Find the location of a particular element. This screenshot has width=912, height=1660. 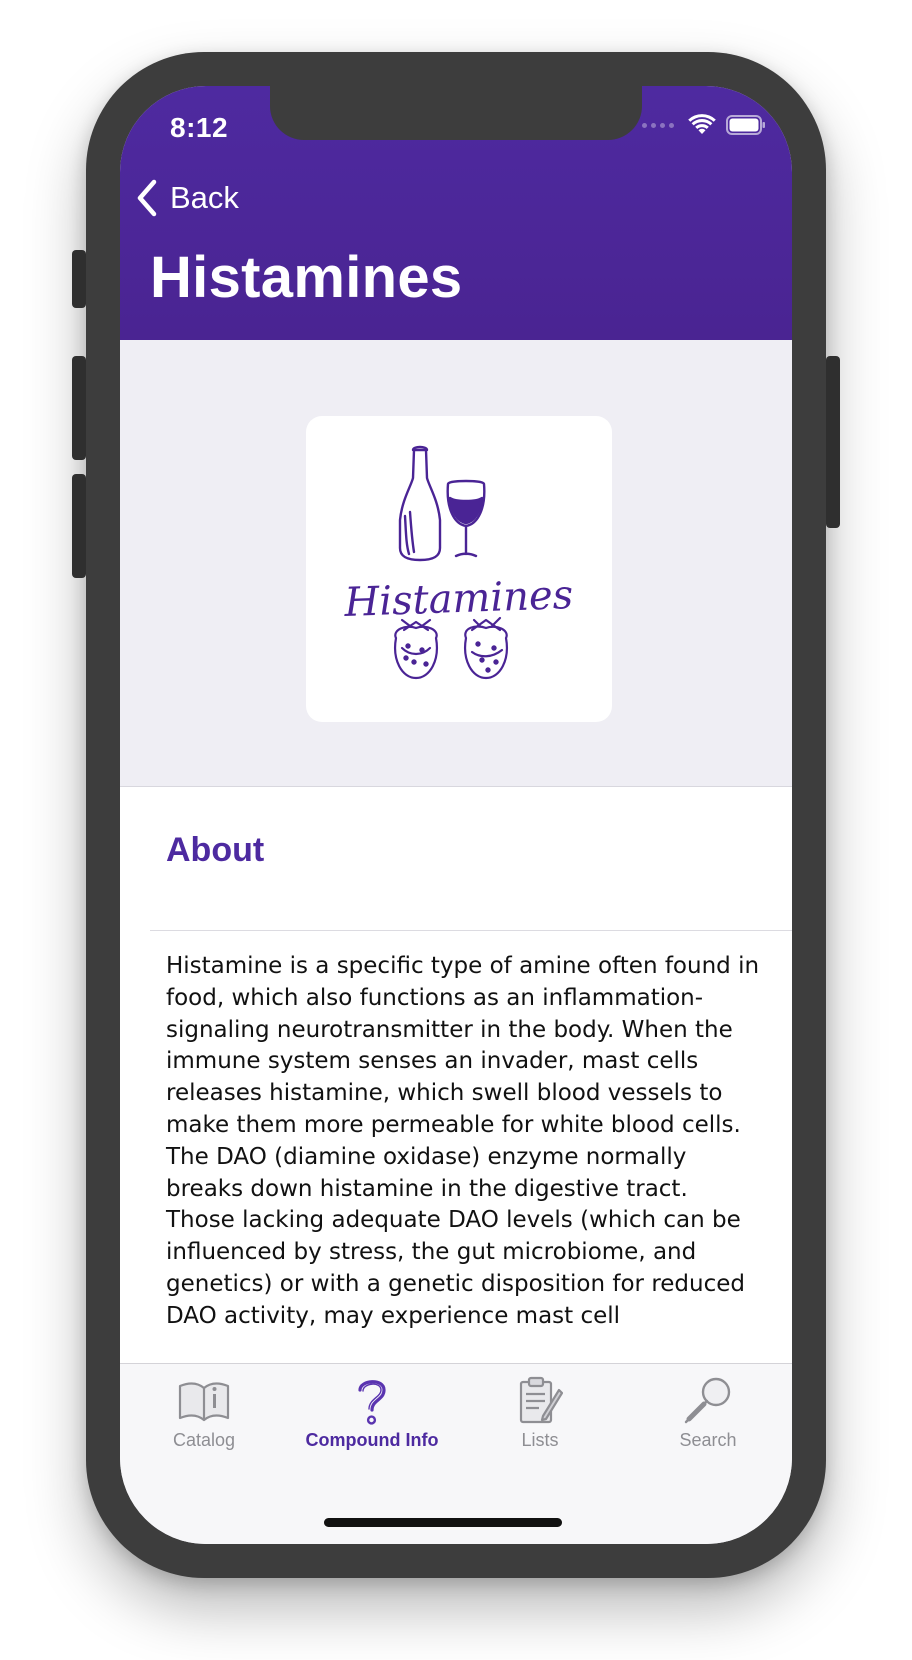

tab-bar: Catalog Compound Info Lists Search is located at coordinates (456, 1453).